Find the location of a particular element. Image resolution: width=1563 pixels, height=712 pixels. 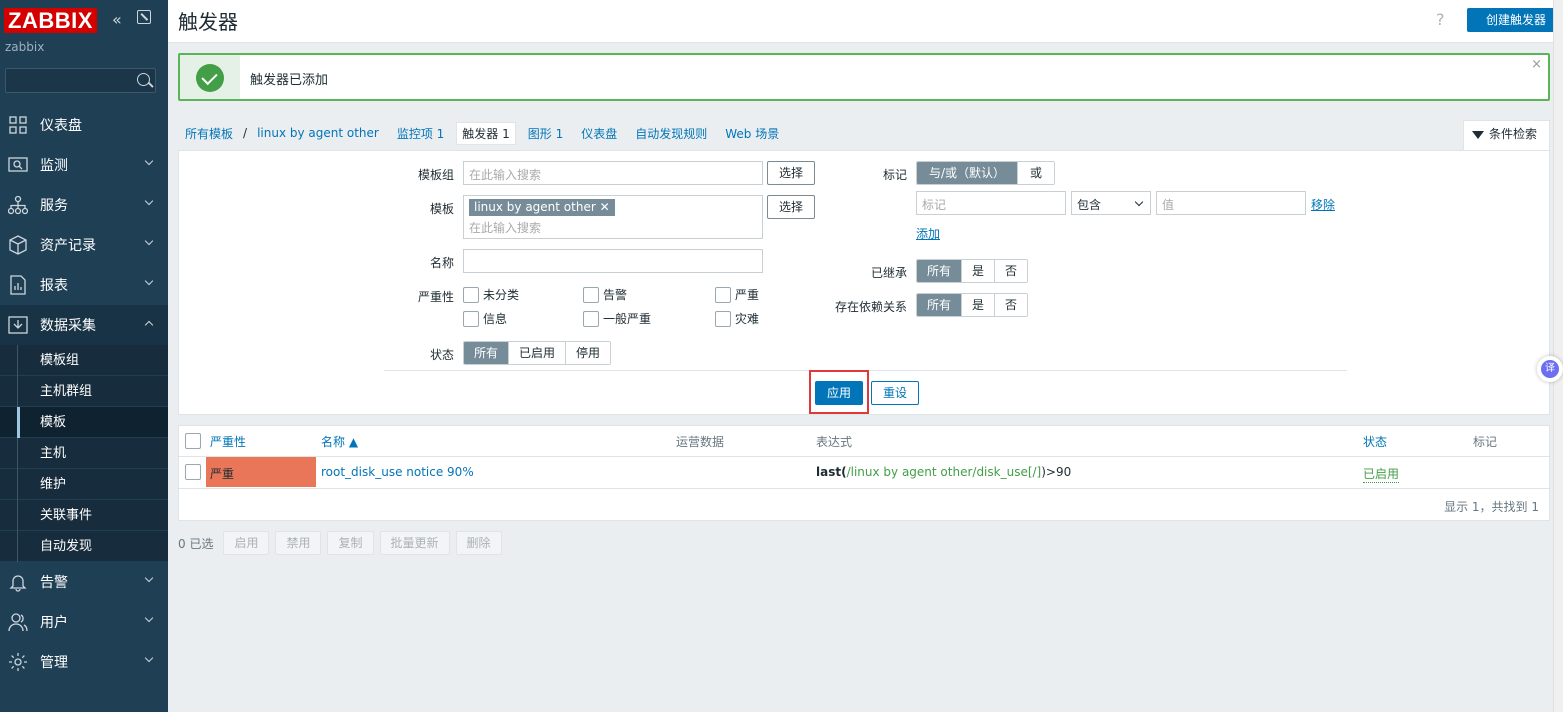

translate-icon: 译 is located at coordinates (1550, 369).